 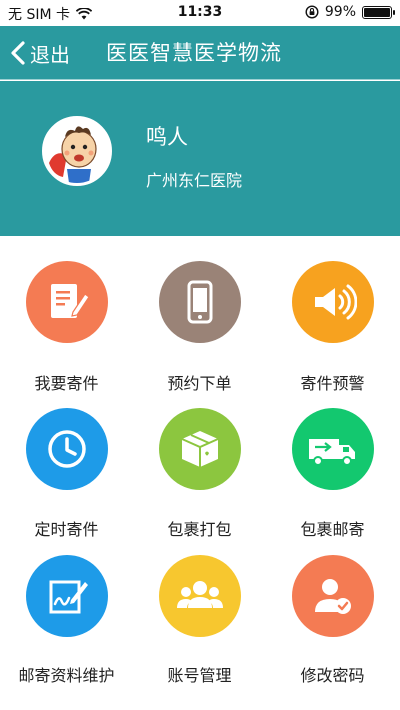 I want to click on menu-item-send-package: 我要寄件, so click(x=66, y=314).